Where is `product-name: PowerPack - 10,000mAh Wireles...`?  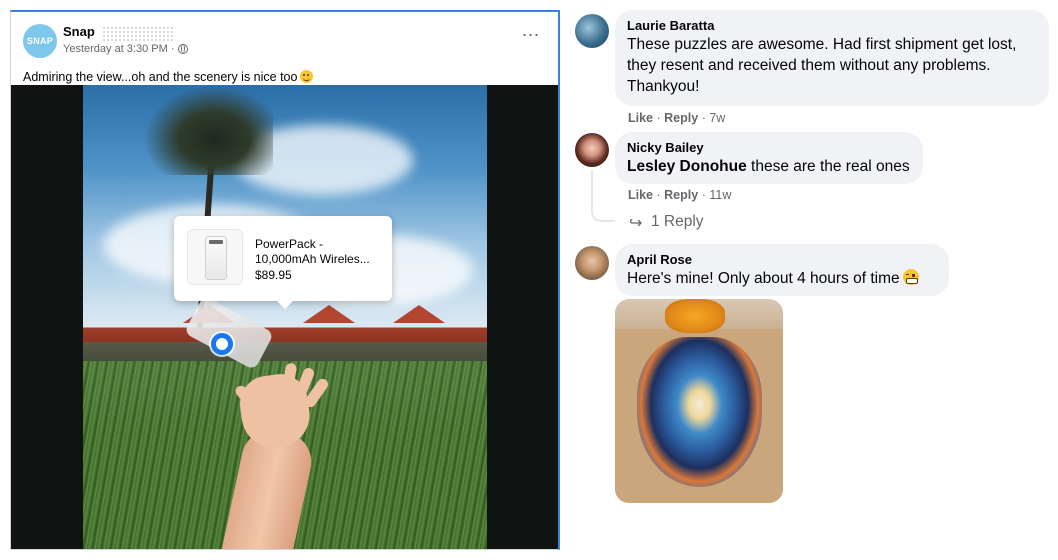
product-name: PowerPack - 10,000mAh Wireles... is located at coordinates (317, 252).